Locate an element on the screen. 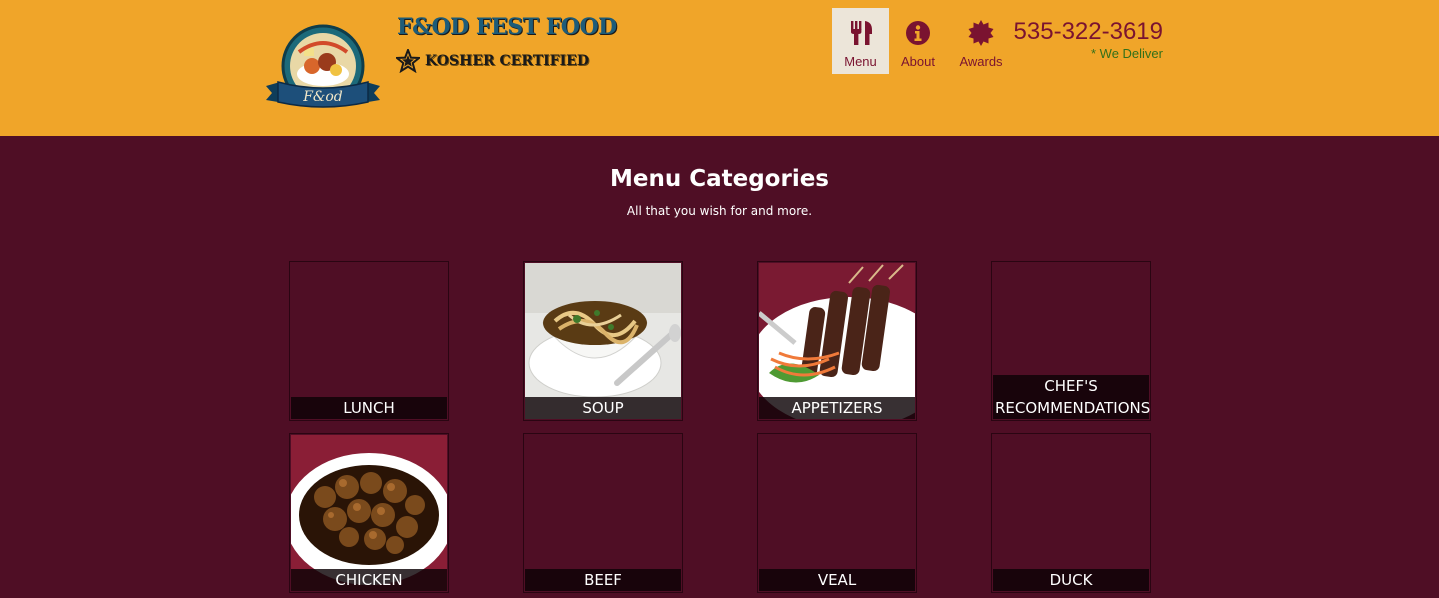 The image size is (1439, 598). logo-text: F&od is located at coordinates (322, 97).